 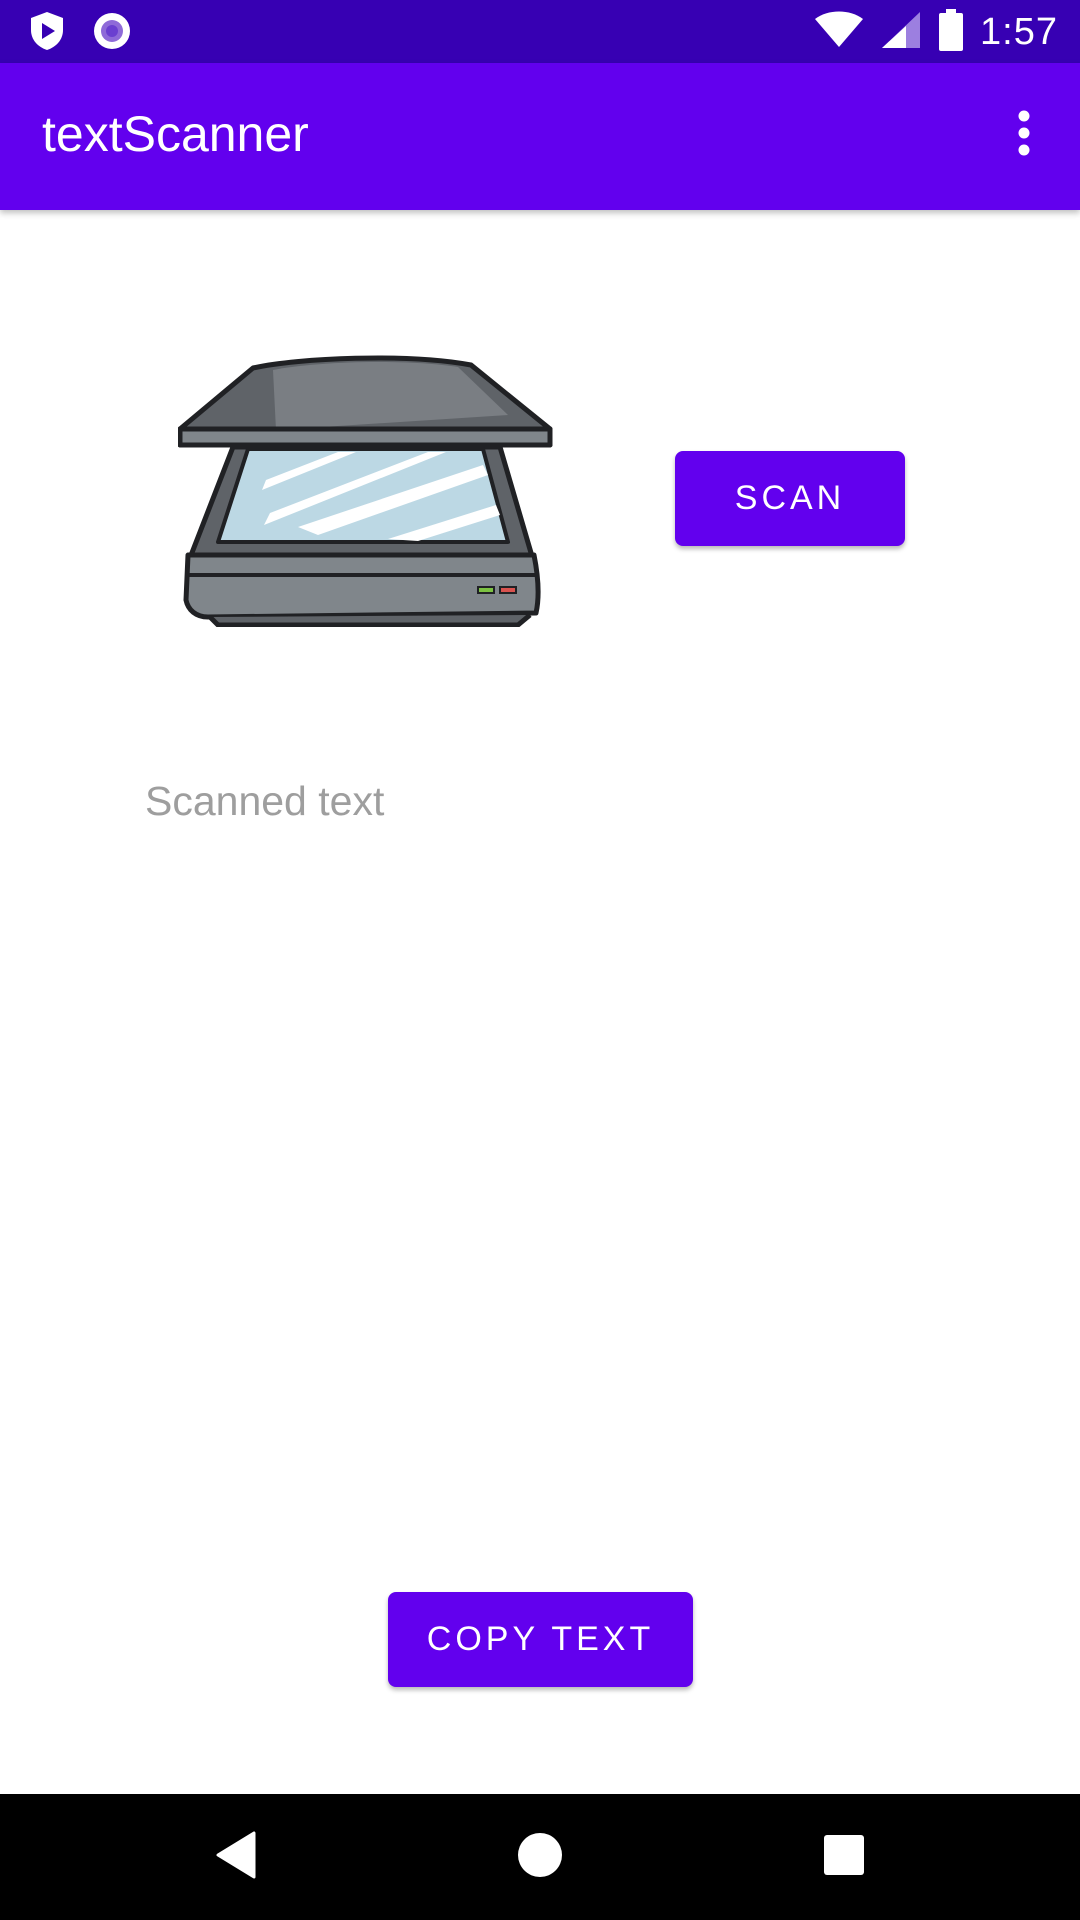 I want to click on signal-icon, so click(x=901, y=32).